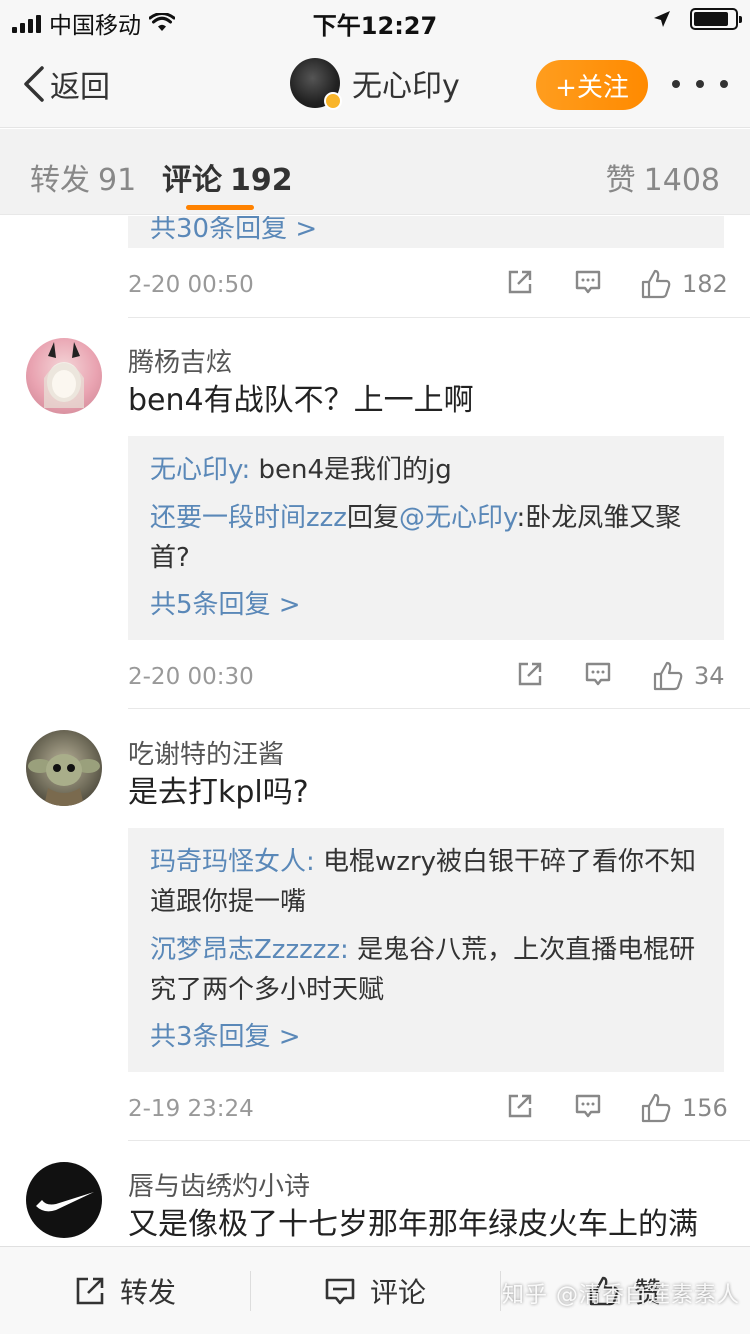 The height and width of the screenshot is (1334, 750). I want to click on reply-box: 共30条回复 >, so click(426, 232).